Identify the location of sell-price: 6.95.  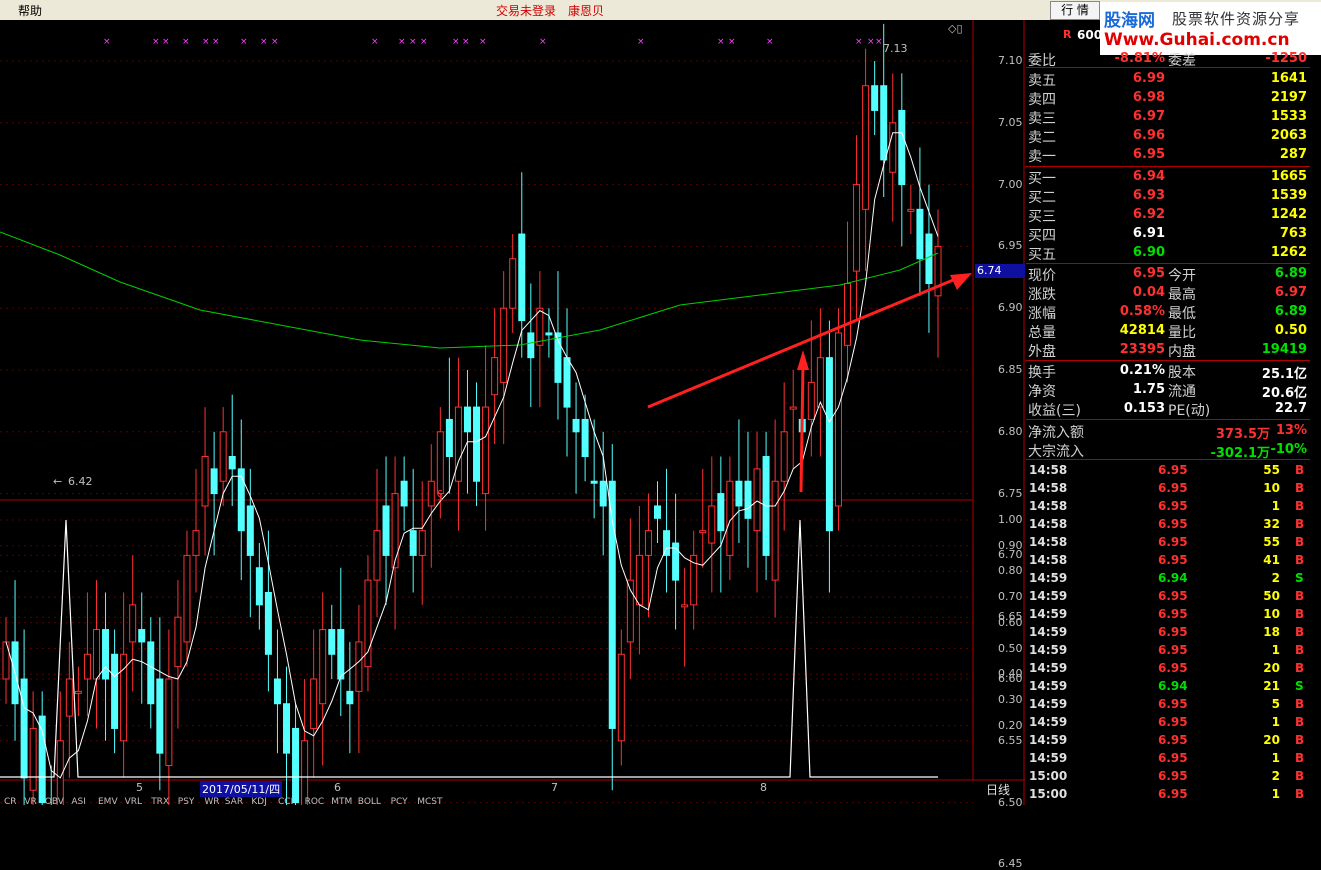
(1148, 154).